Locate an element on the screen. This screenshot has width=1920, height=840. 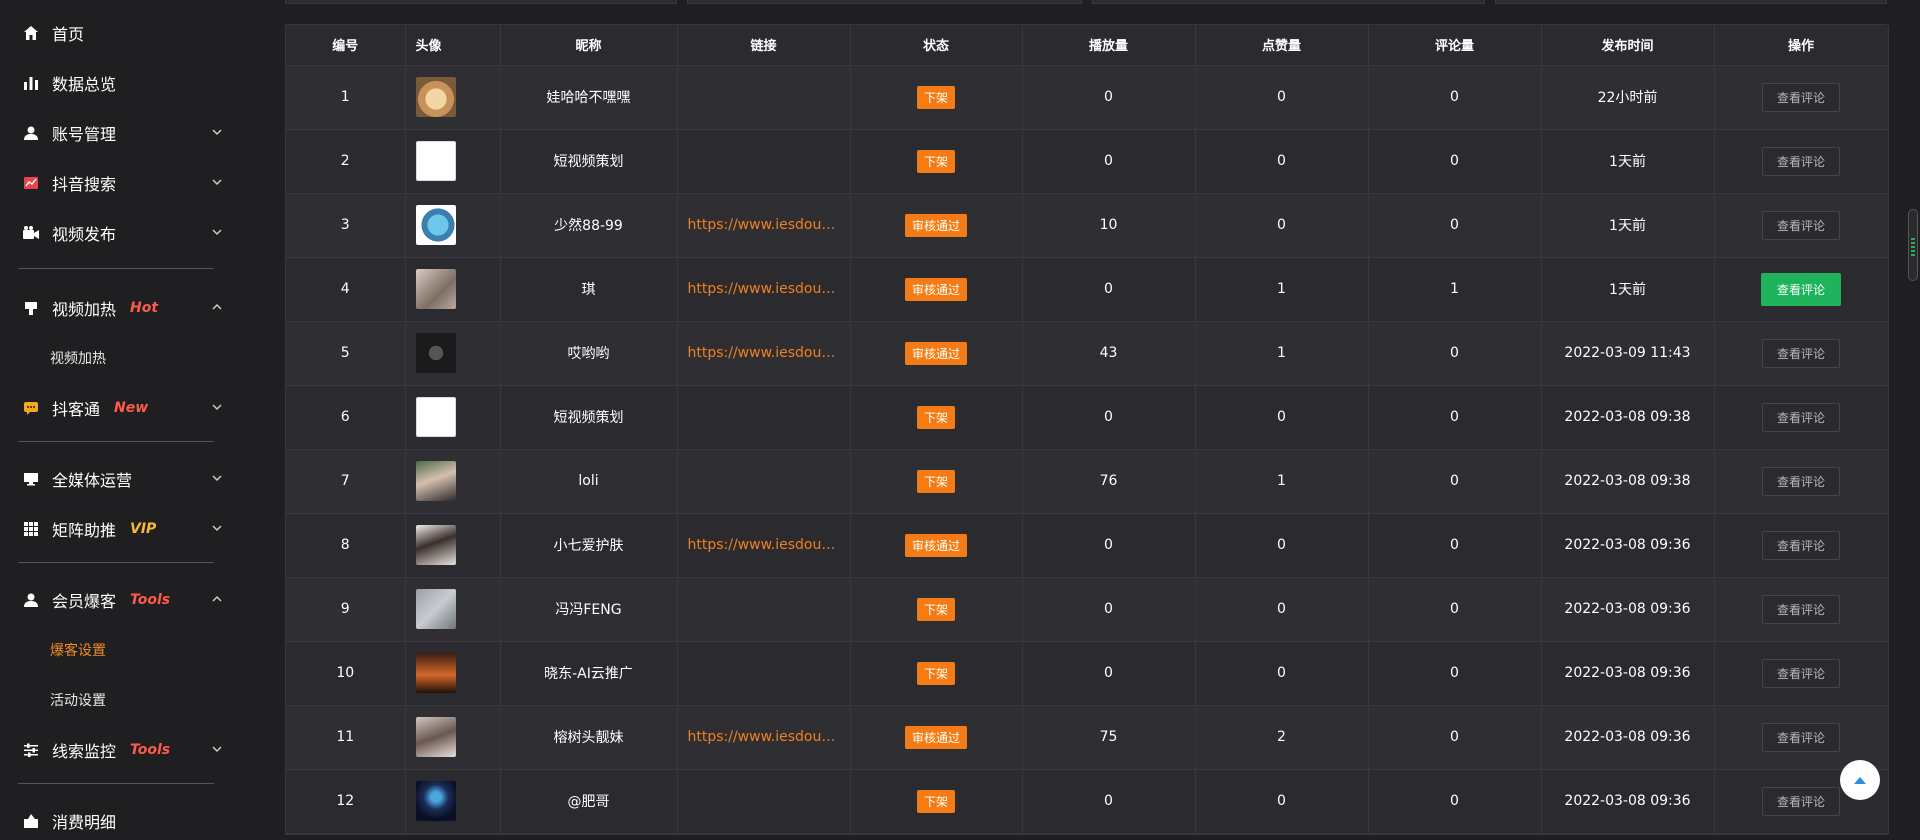
sidebar-subitem-burst-settings: 爆客设置 is located at coordinates (120, 650).